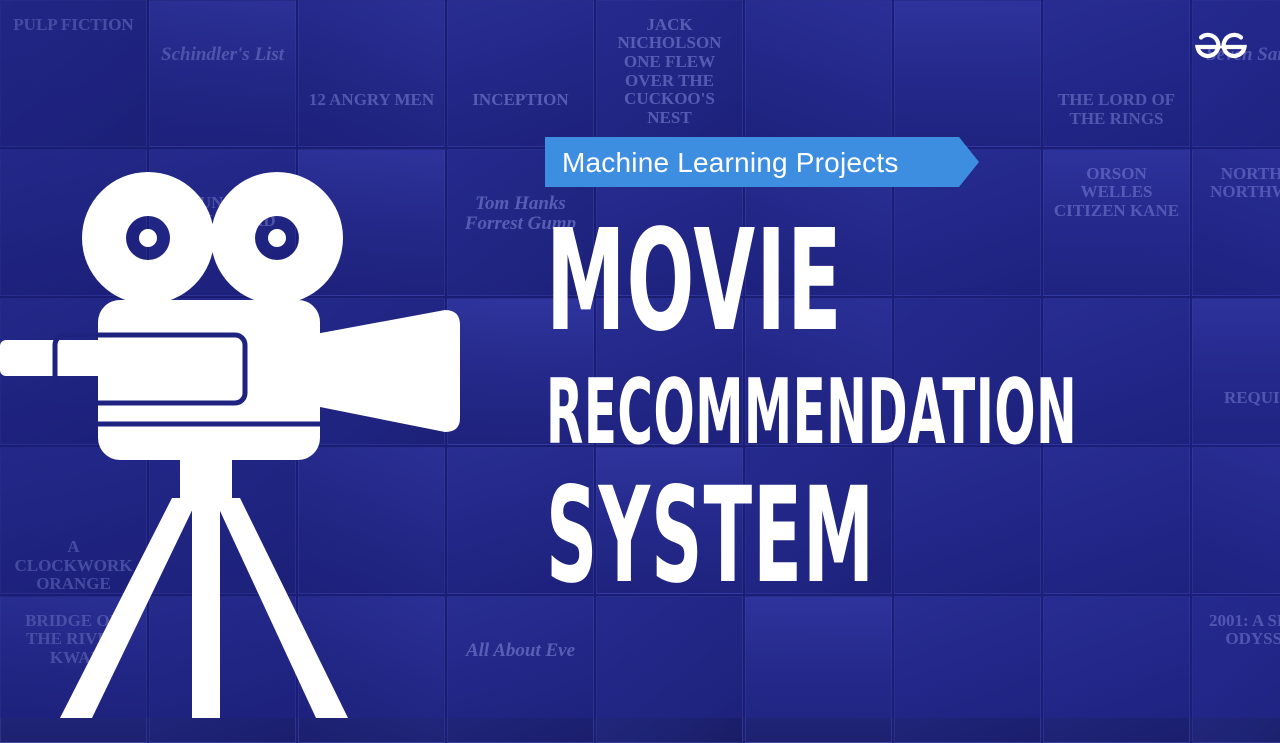  I want to click on headline-movie: MOVIE, so click(694, 281).